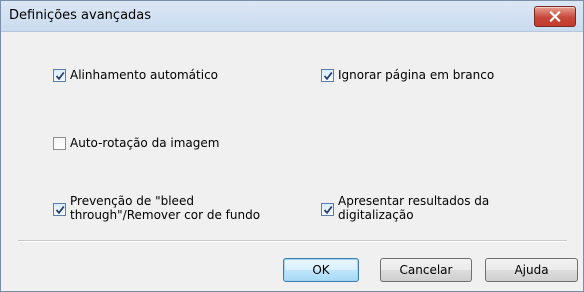  What do you see at coordinates (145, 143) in the screenshot?
I see `auto-rotate-label: Auto-rotação da imagem` at bounding box center [145, 143].